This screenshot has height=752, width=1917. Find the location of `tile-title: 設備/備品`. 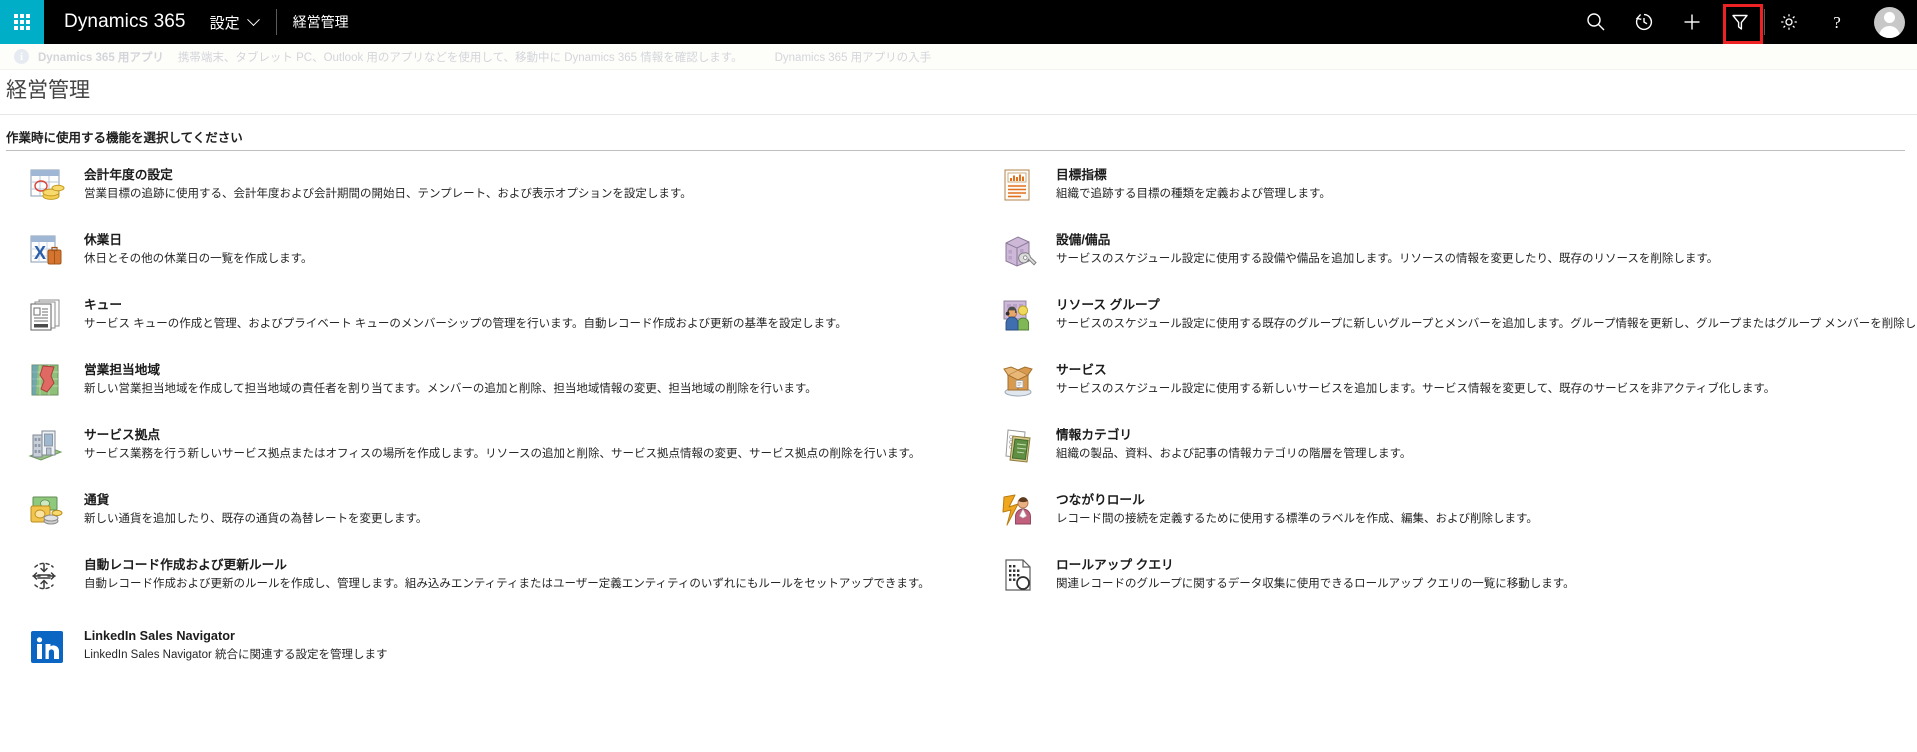

tile-title: 設備/備品 is located at coordinates (1083, 240).